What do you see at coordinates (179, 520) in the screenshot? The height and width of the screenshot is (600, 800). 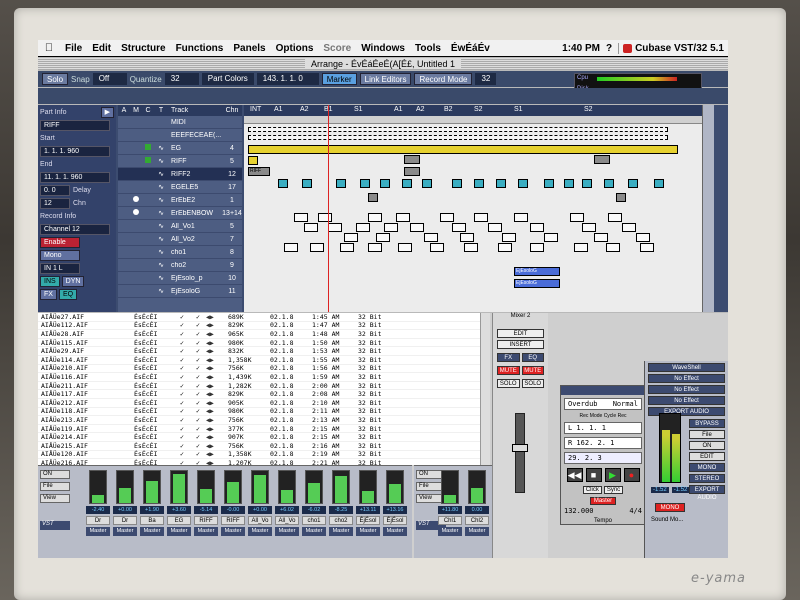 I see `channel-name: EG` at bounding box center [179, 520].